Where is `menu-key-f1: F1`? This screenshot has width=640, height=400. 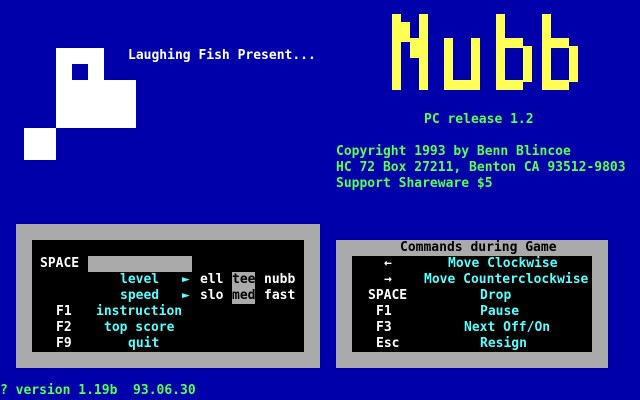 menu-key-f1: F1 is located at coordinates (64, 311).